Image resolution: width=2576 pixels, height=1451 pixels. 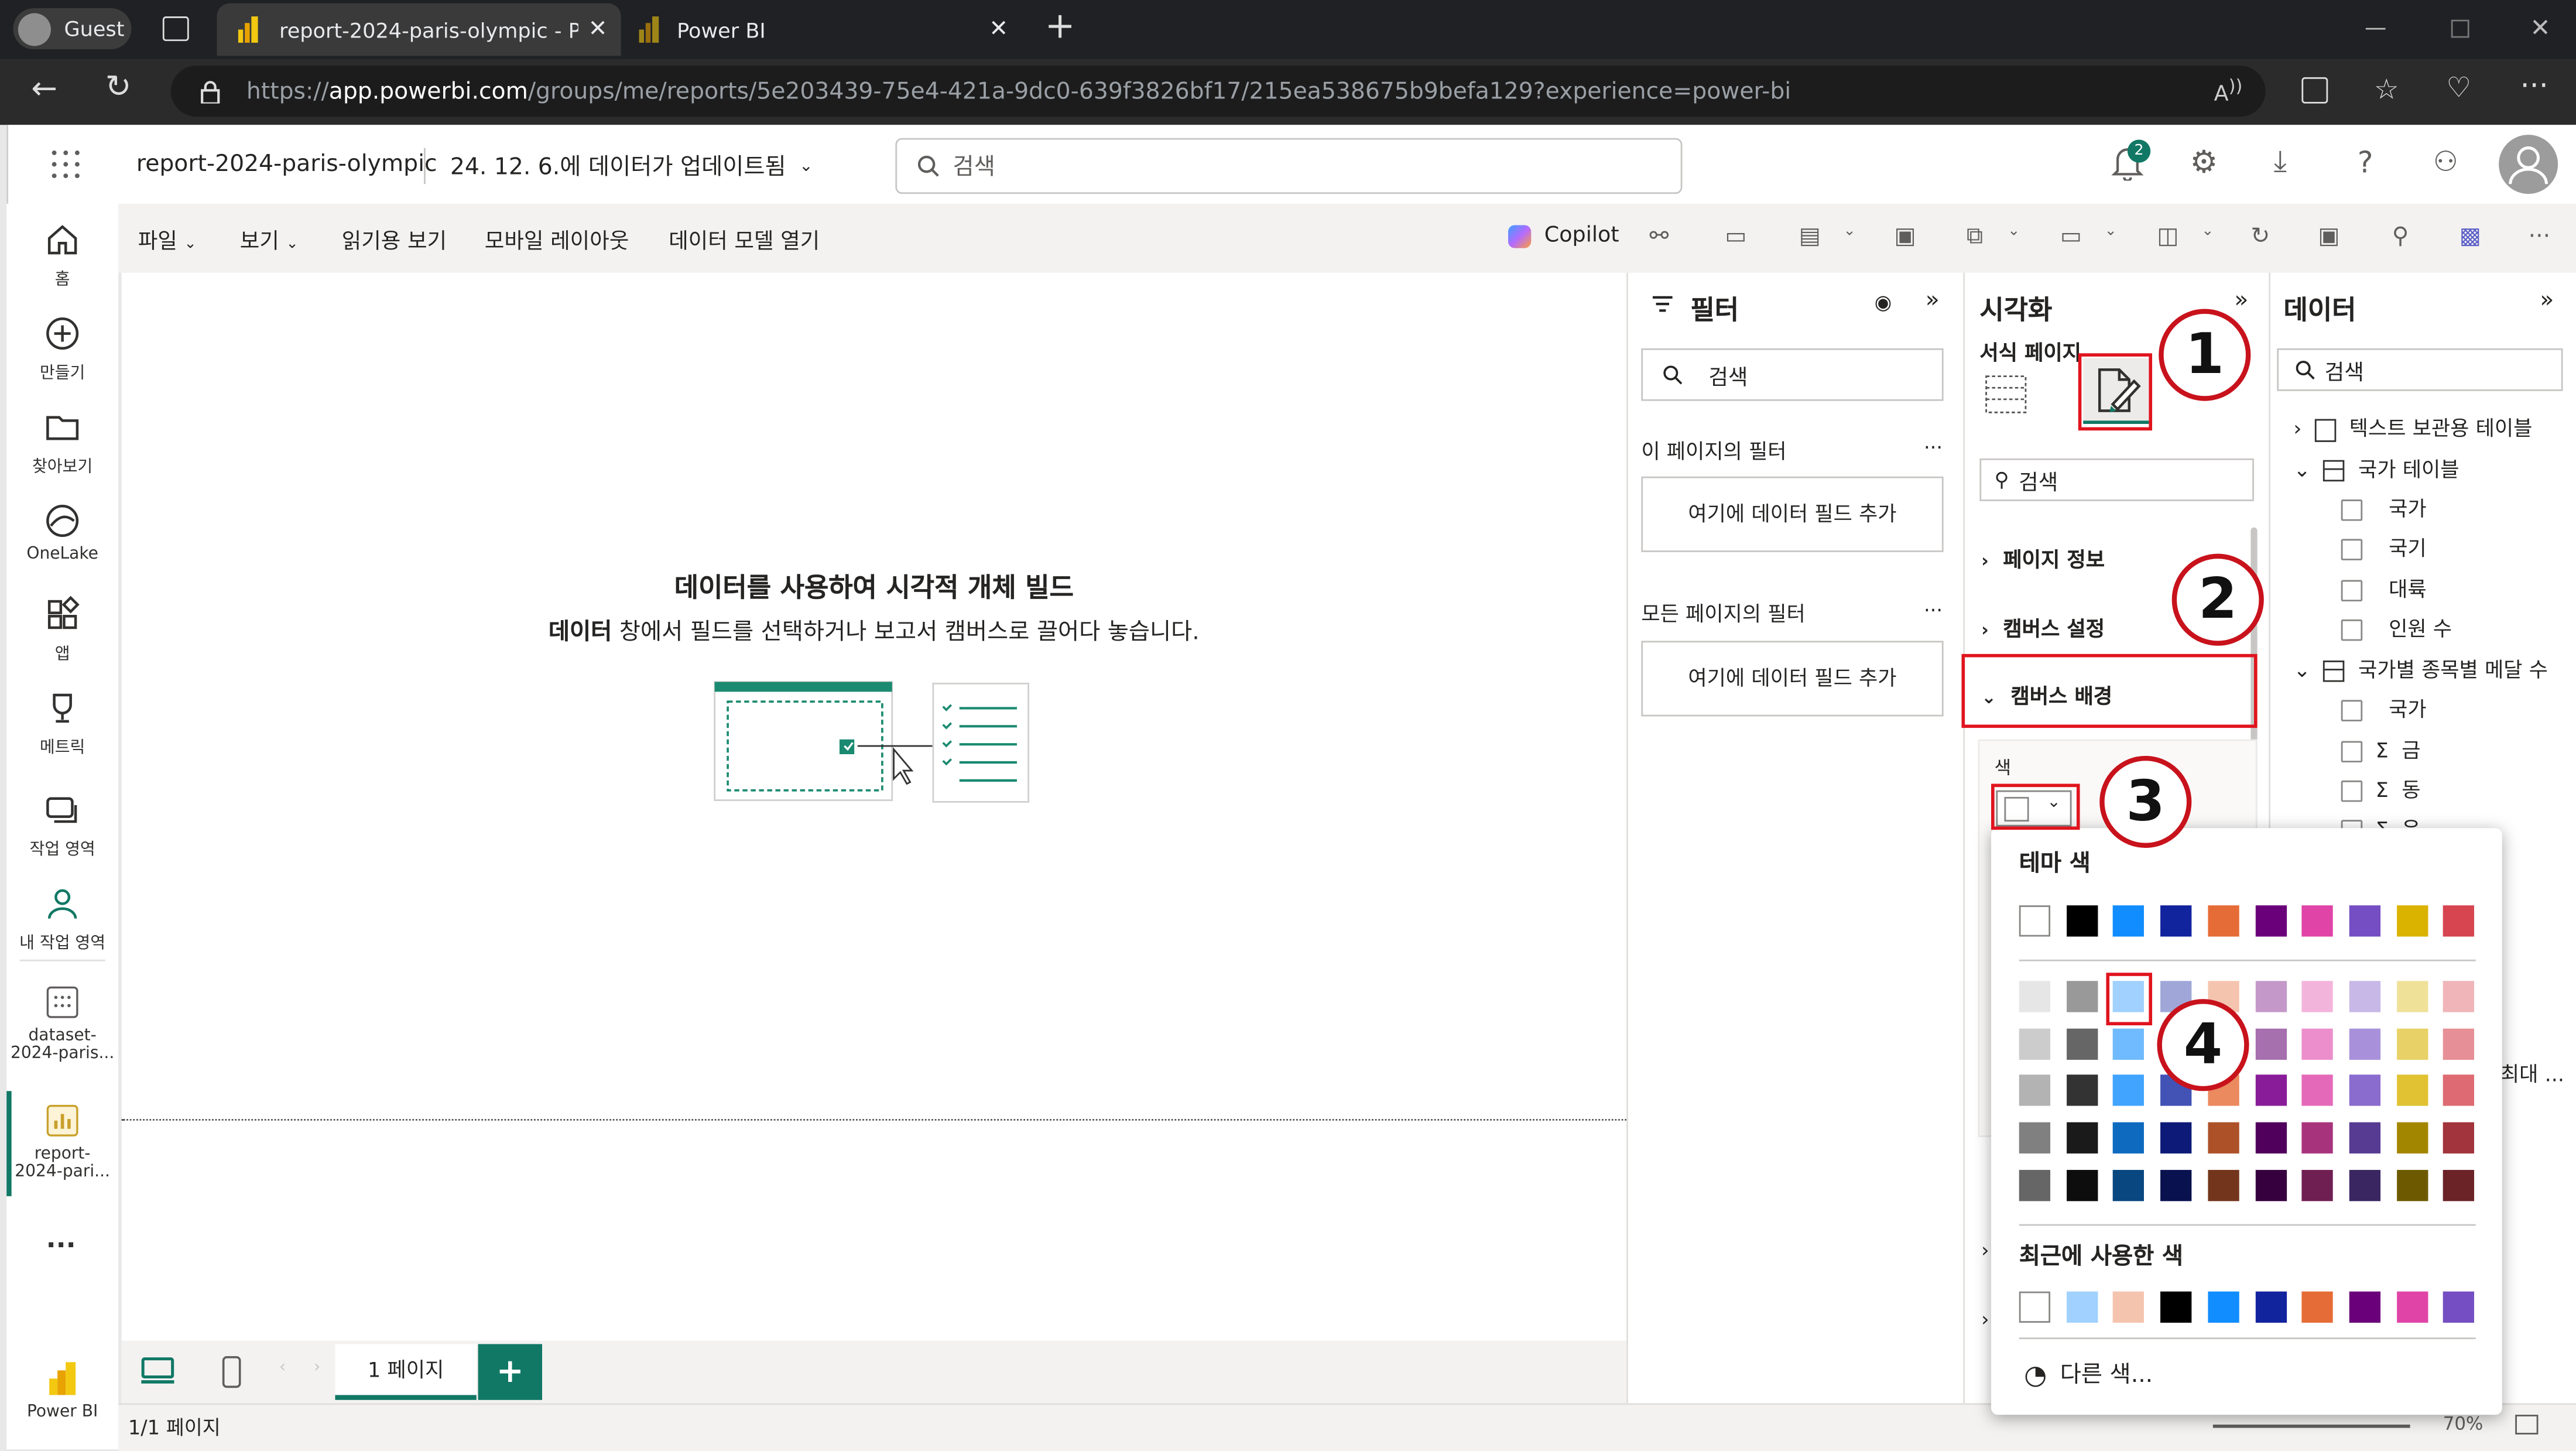 I want to click on zoom-level: 70%, so click(x=2463, y=1423).